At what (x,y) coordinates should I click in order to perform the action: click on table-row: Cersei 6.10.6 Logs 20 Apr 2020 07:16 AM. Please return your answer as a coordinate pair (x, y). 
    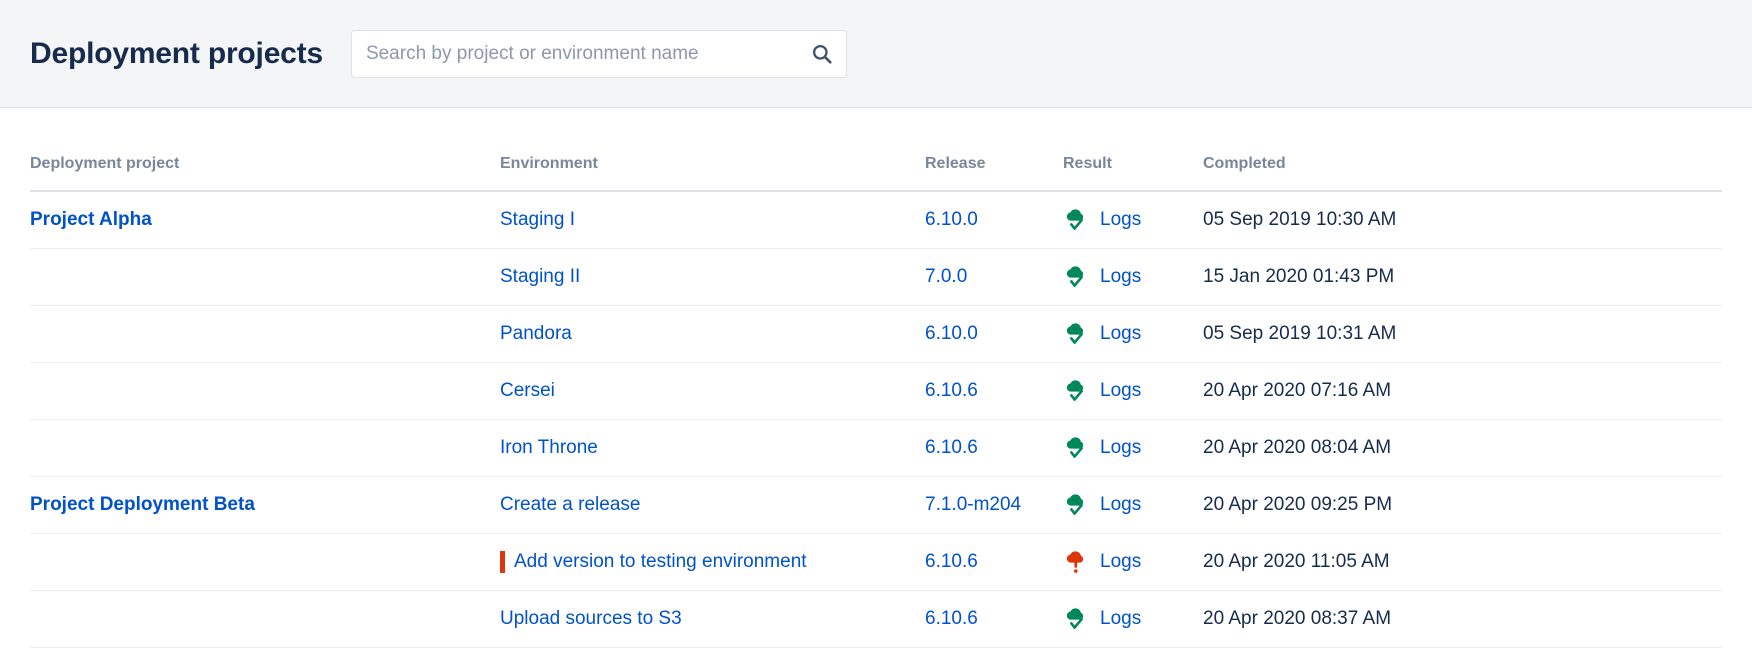
    Looking at the image, I should click on (876, 391).